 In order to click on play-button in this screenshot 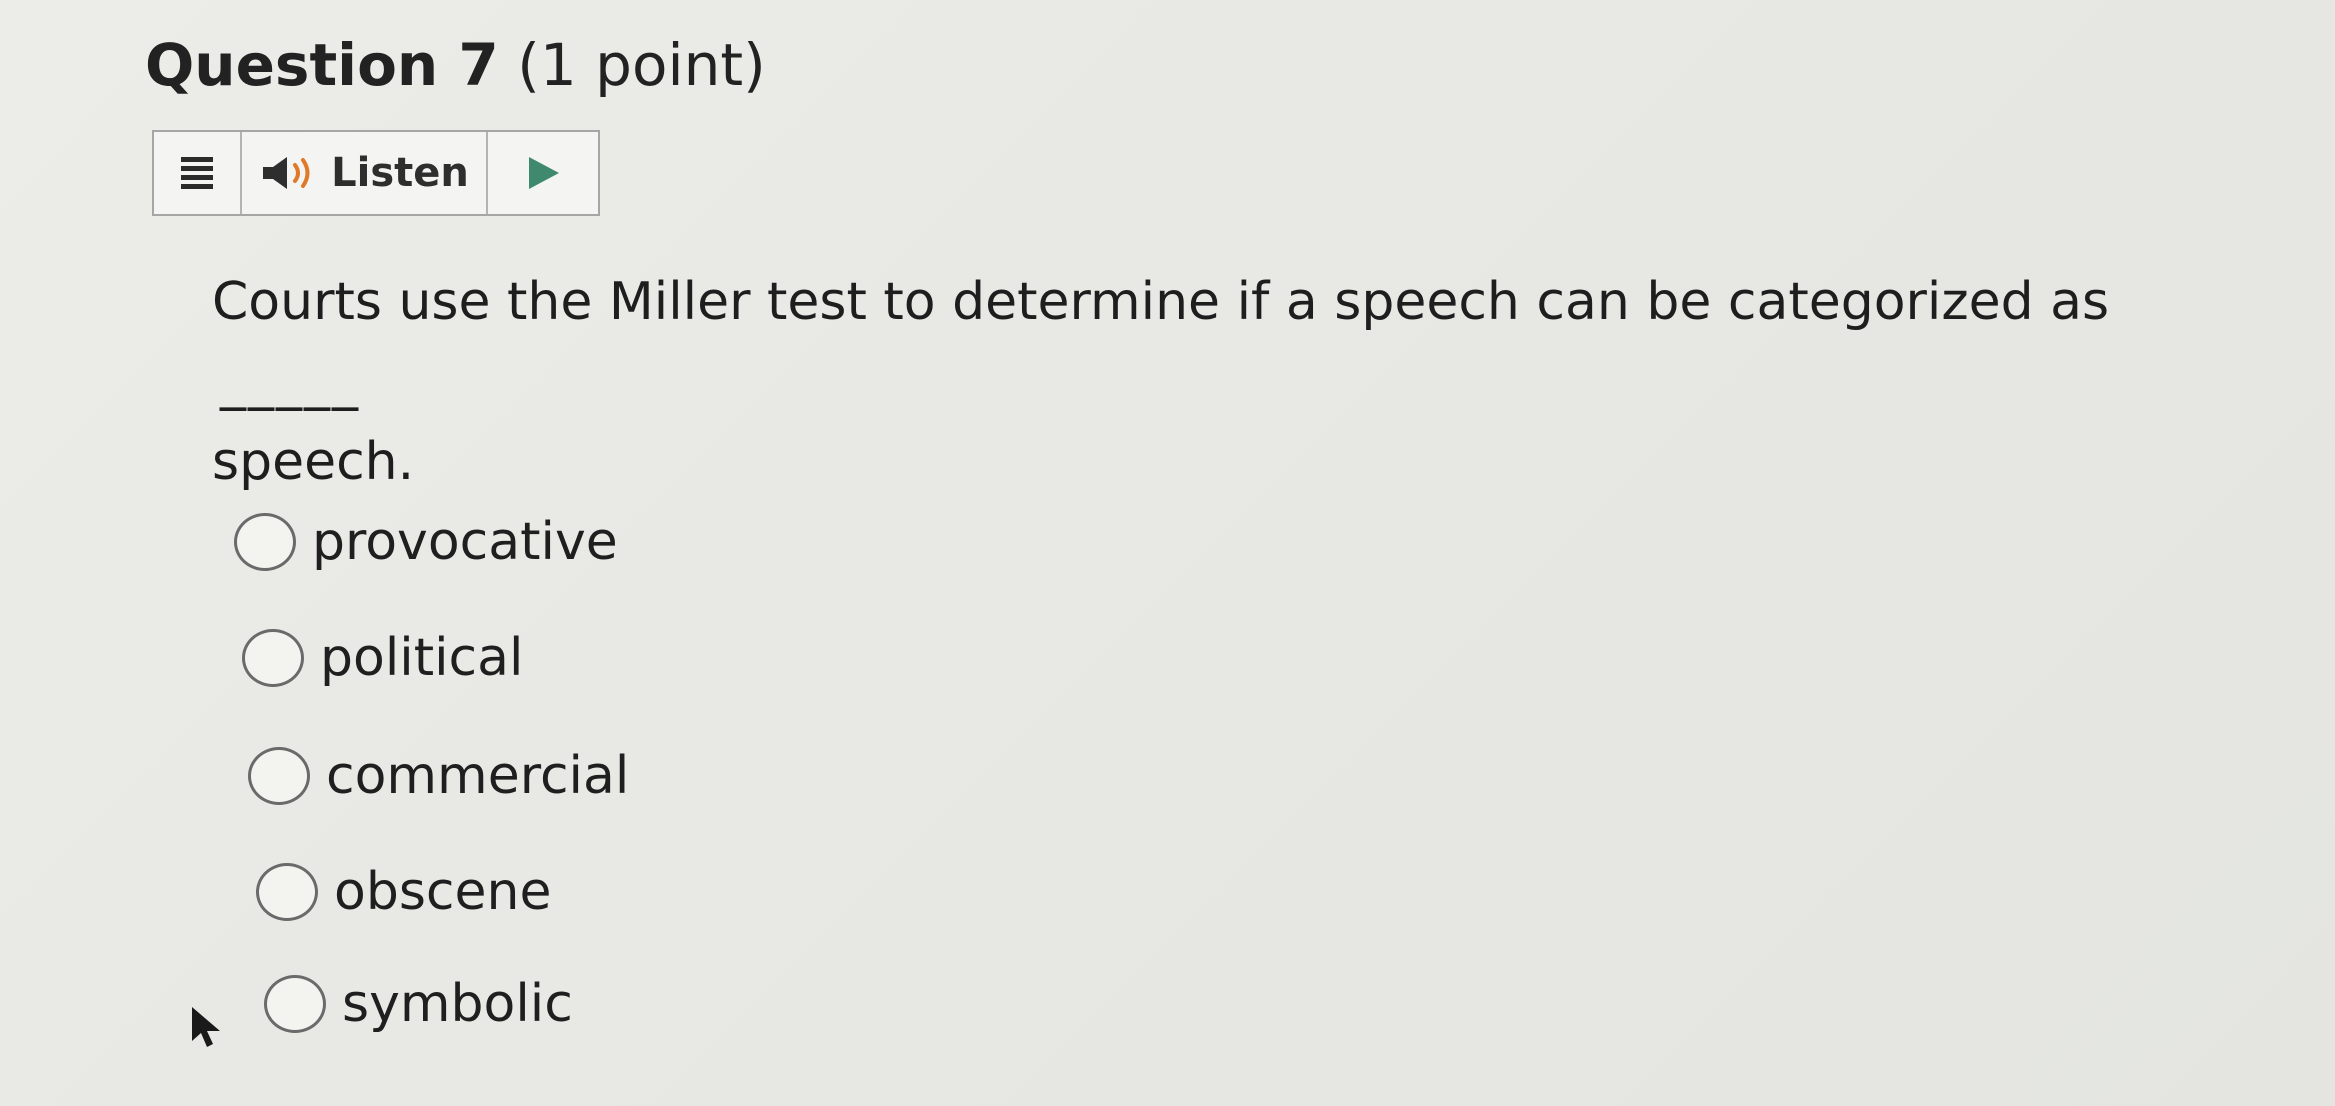, I will do `click(543, 173)`.